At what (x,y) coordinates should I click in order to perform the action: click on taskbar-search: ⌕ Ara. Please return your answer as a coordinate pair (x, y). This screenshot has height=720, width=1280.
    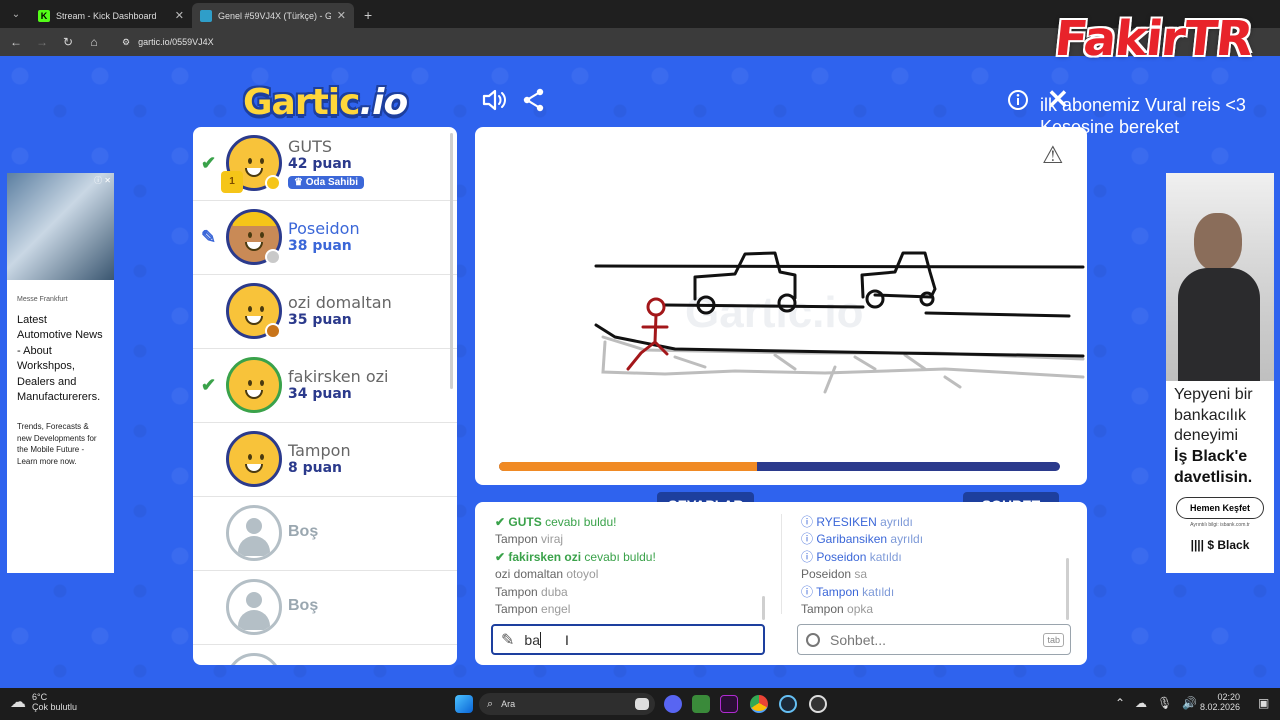
    Looking at the image, I should click on (567, 704).